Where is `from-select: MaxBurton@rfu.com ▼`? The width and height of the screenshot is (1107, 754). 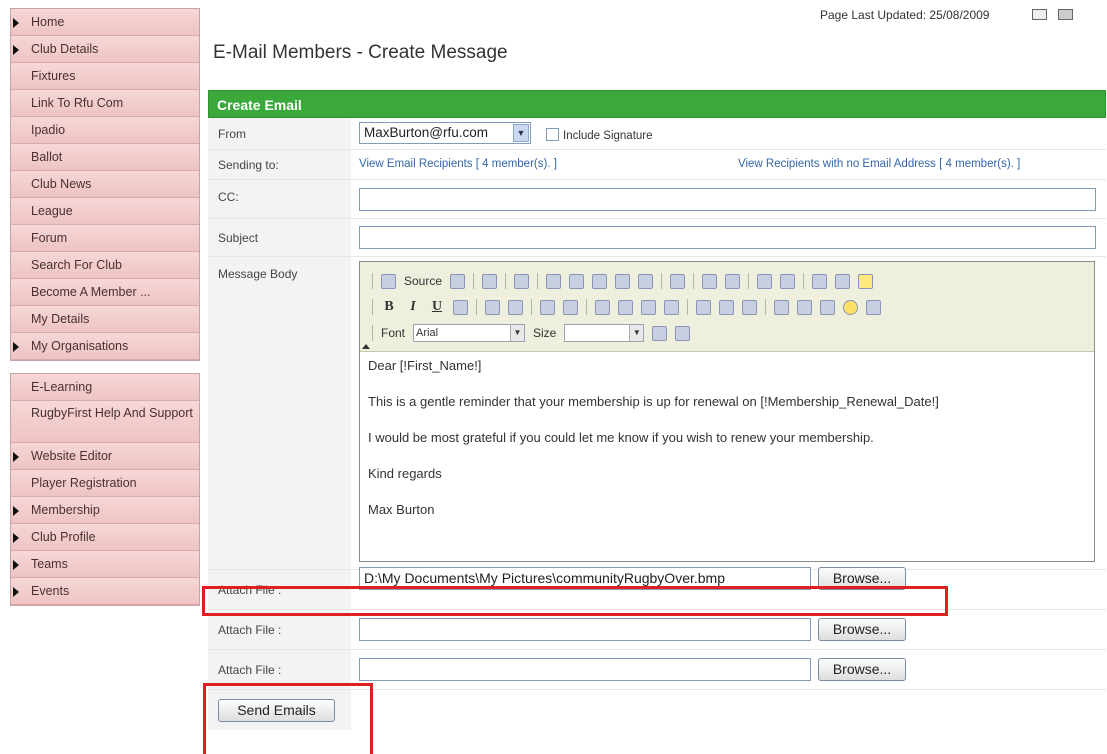
from-select: MaxBurton@rfu.com ▼ is located at coordinates (445, 133).